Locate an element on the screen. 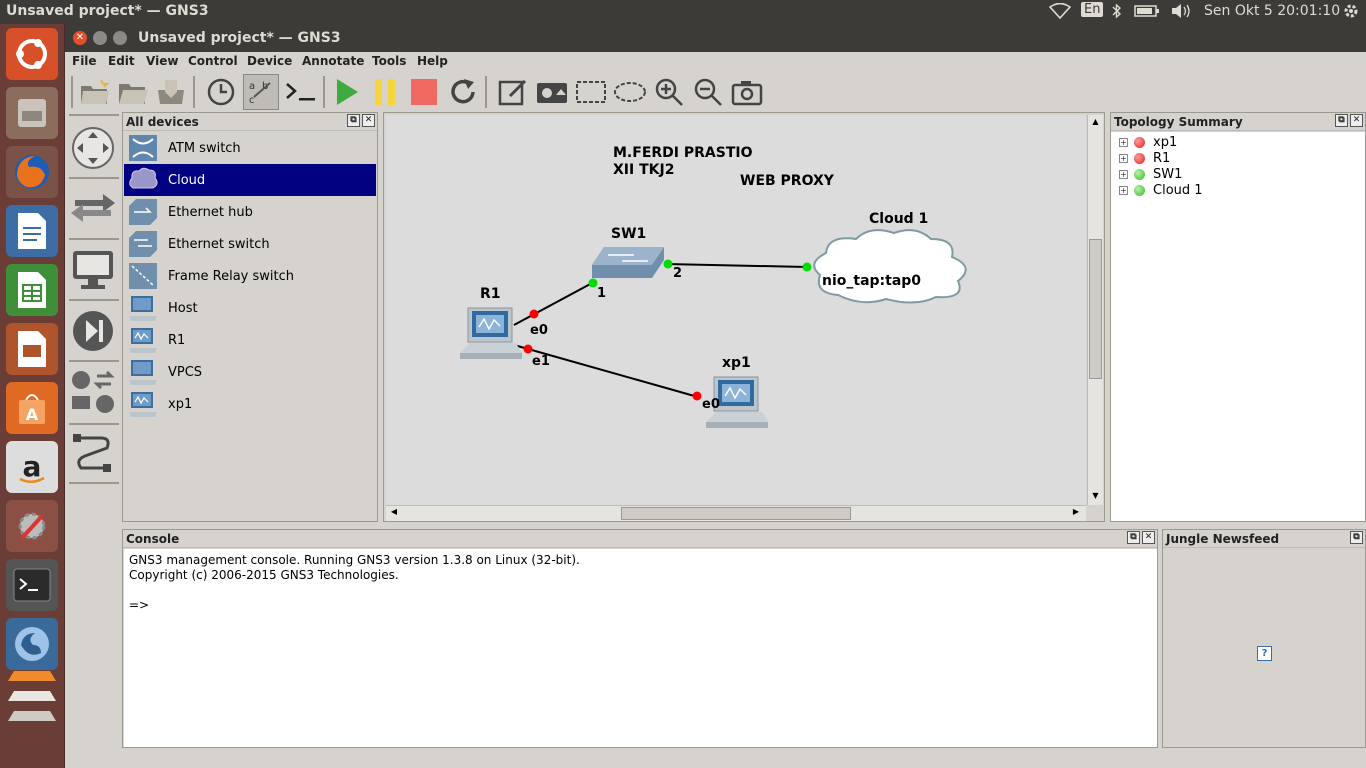  libreoffice-calc-icon is located at coordinates (32, 290).